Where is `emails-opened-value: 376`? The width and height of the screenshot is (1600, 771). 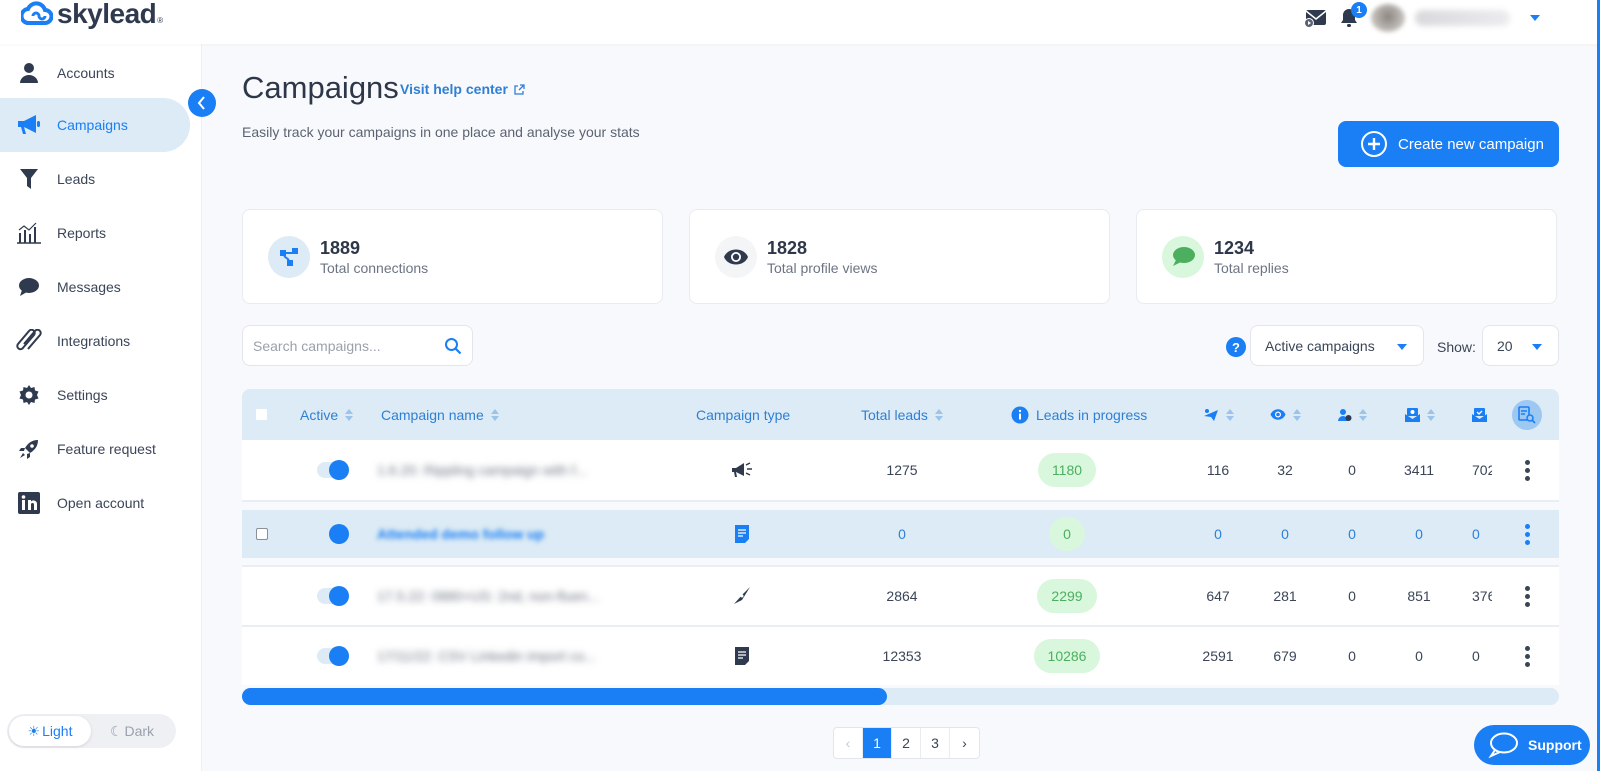
emails-opened-value: 376 is located at coordinates (1482, 596).